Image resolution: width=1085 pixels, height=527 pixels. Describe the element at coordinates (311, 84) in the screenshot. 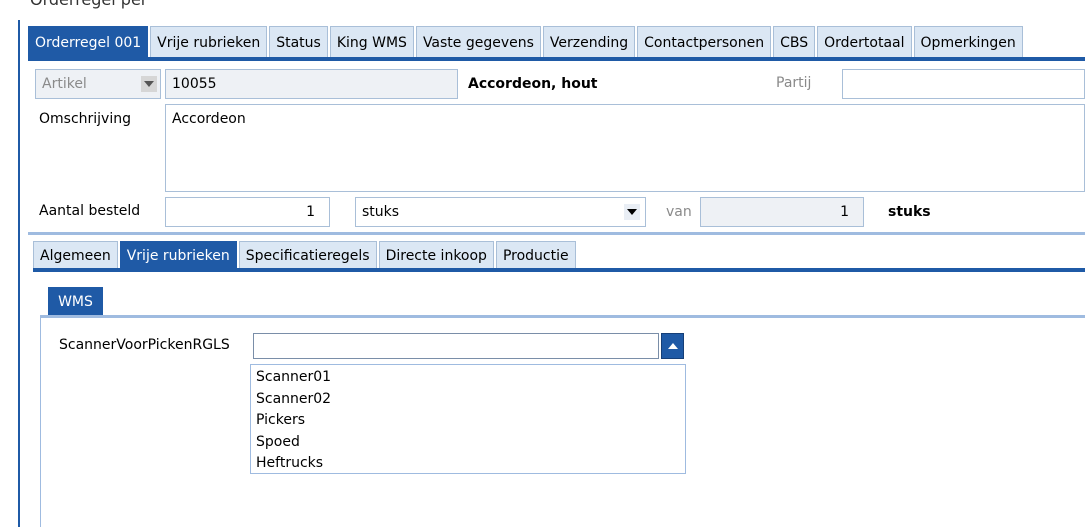

I see `artikel-code-field: 10055` at that location.